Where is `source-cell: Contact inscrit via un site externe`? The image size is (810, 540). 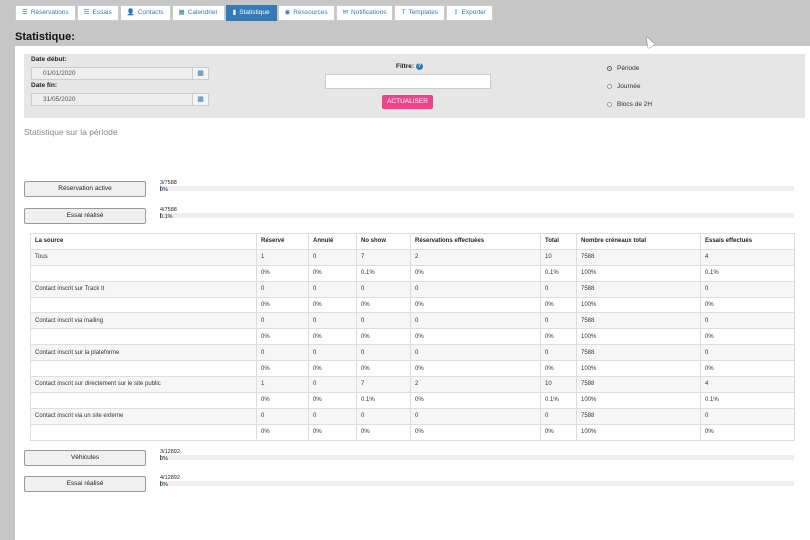 source-cell: Contact inscrit via un site externe is located at coordinates (143, 416).